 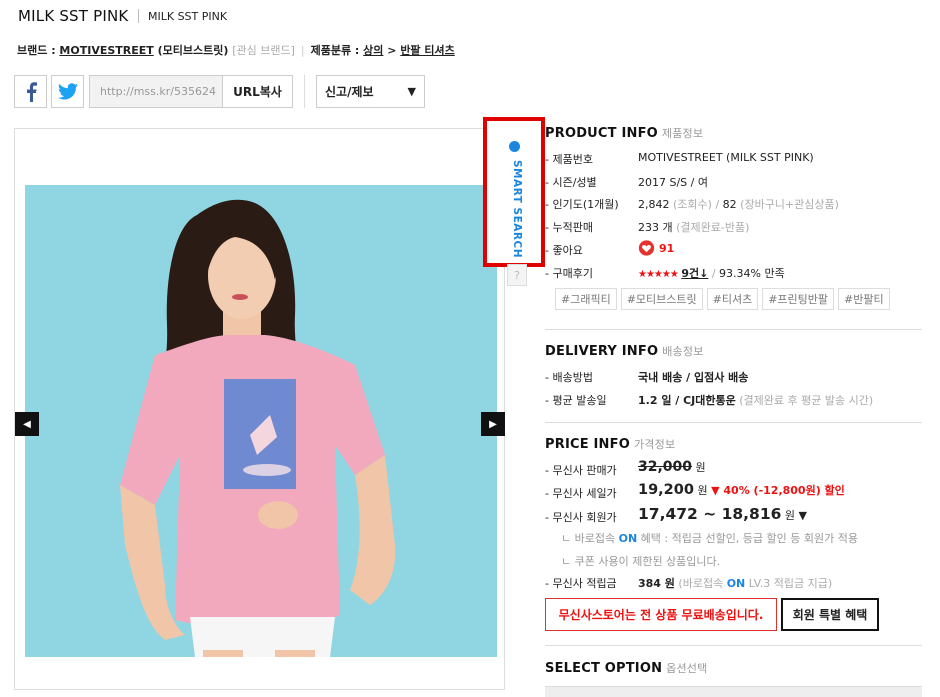 What do you see at coordinates (789, 204) in the screenshot?
I see `cart-note: (장바구니+관심상품)` at bounding box center [789, 204].